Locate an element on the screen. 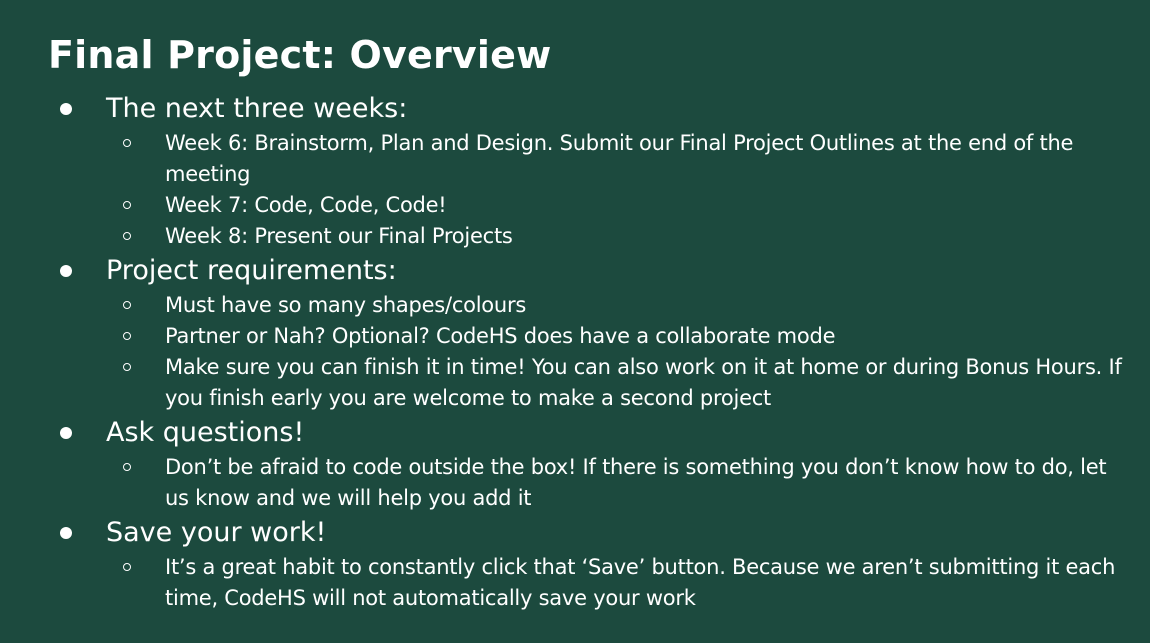 The image size is (1150, 643). bullet-row: Save your work! is located at coordinates (600, 533).